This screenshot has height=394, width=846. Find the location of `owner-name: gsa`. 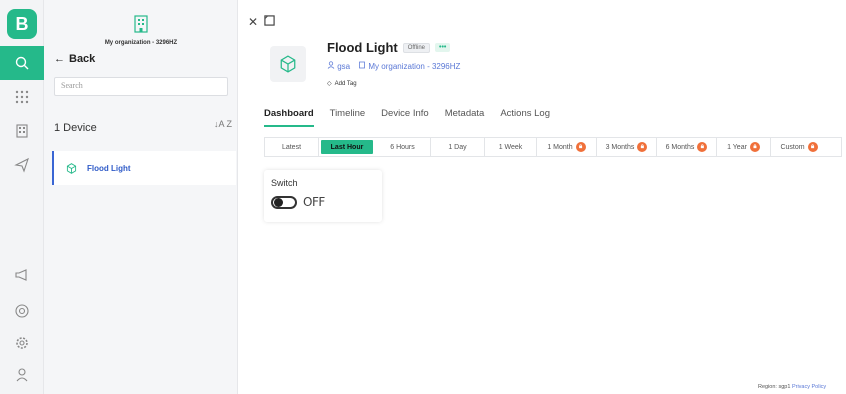

owner-name: gsa is located at coordinates (344, 66).